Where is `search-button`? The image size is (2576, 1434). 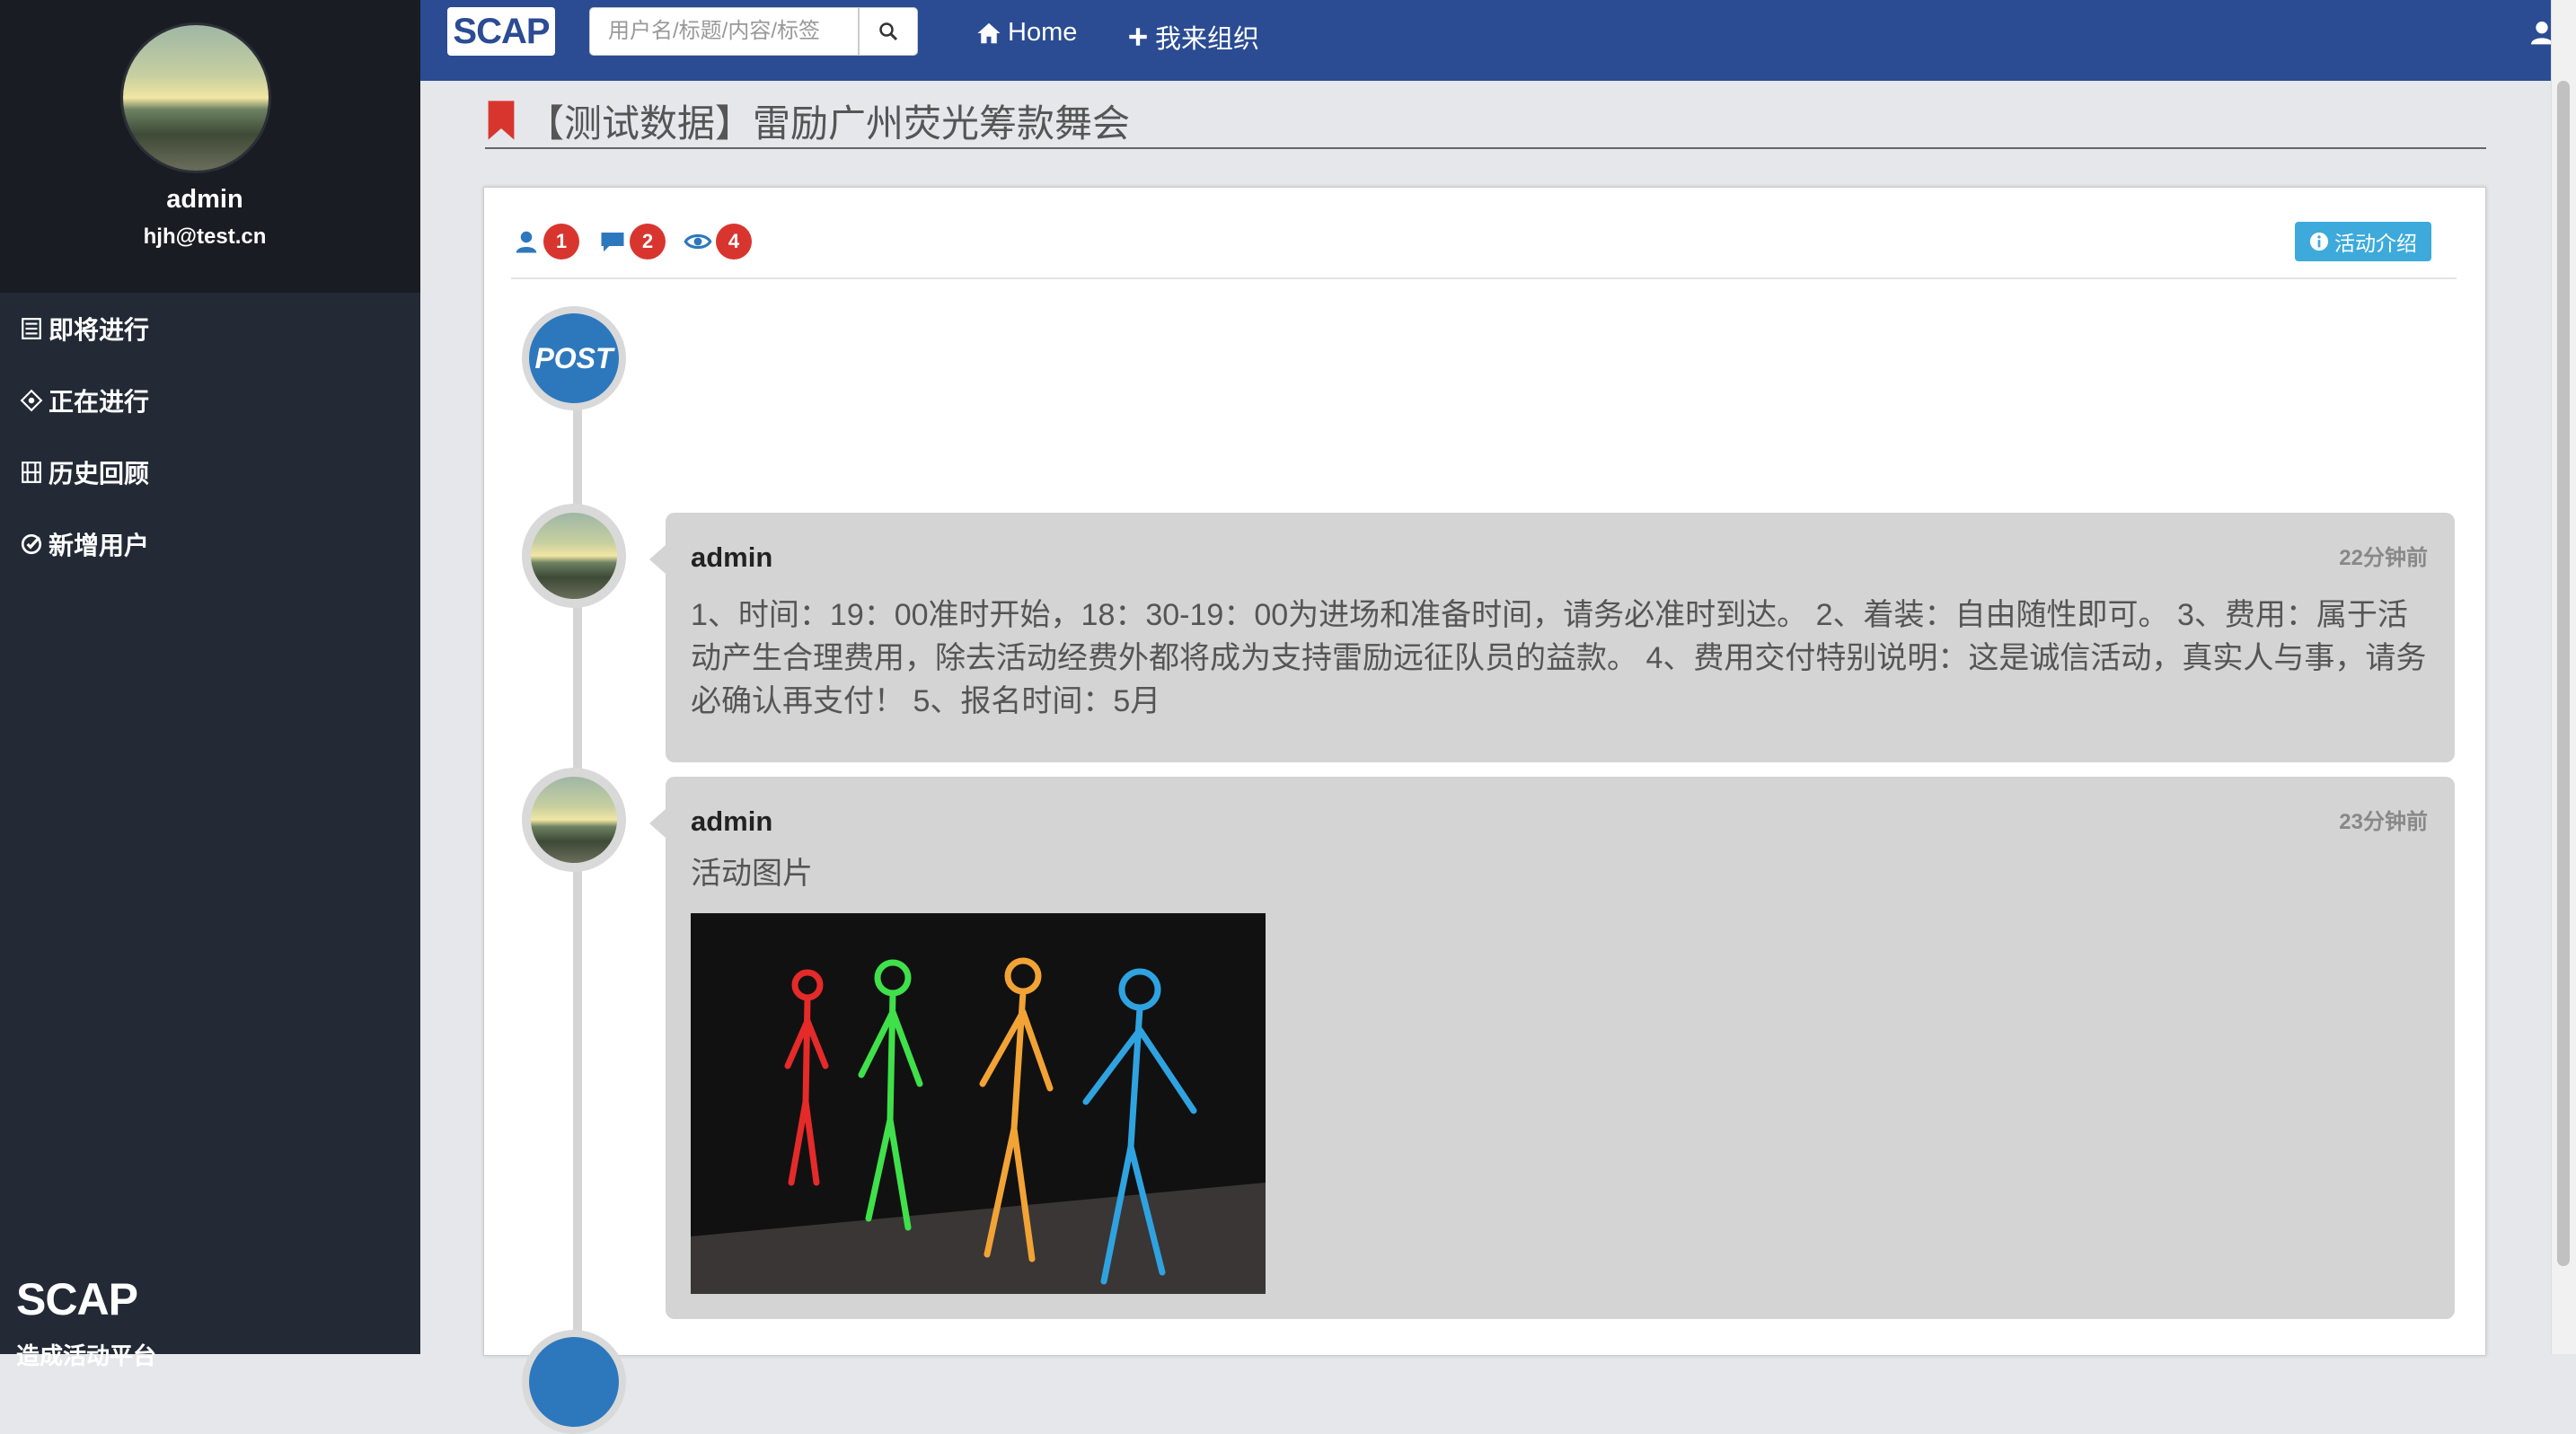
search-button is located at coordinates (888, 31).